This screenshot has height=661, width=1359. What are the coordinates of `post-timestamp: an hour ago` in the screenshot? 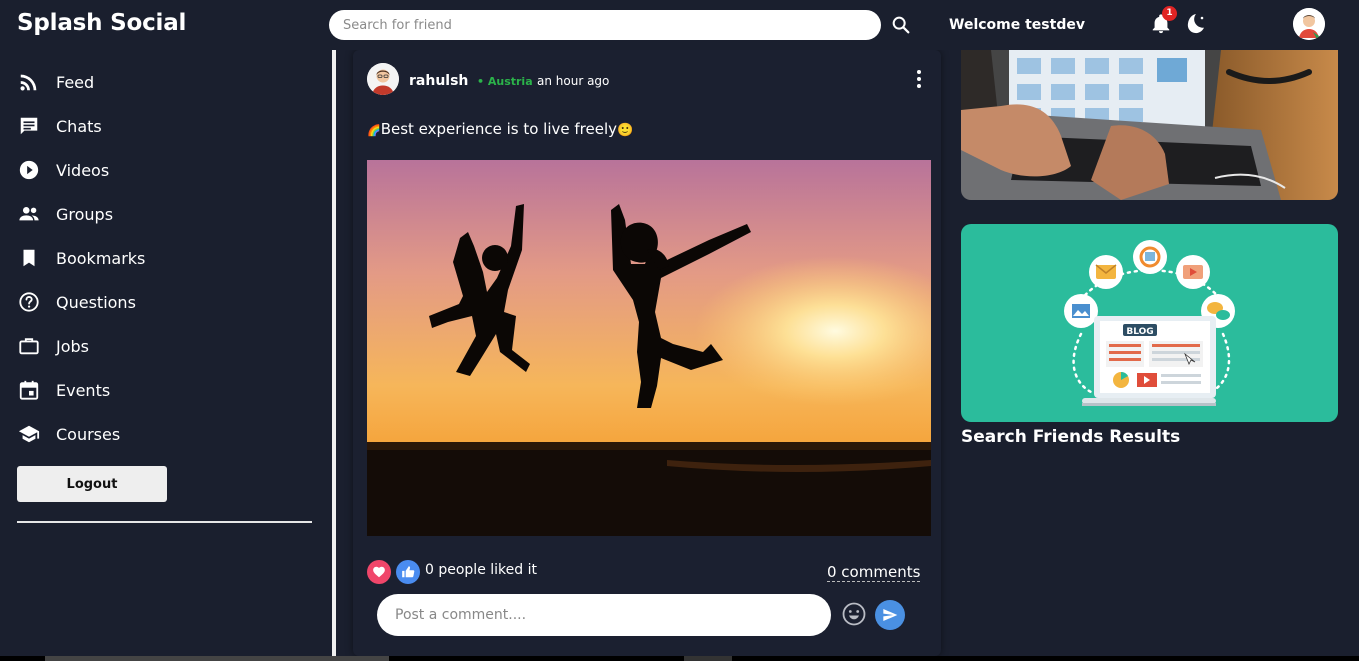 It's located at (573, 81).